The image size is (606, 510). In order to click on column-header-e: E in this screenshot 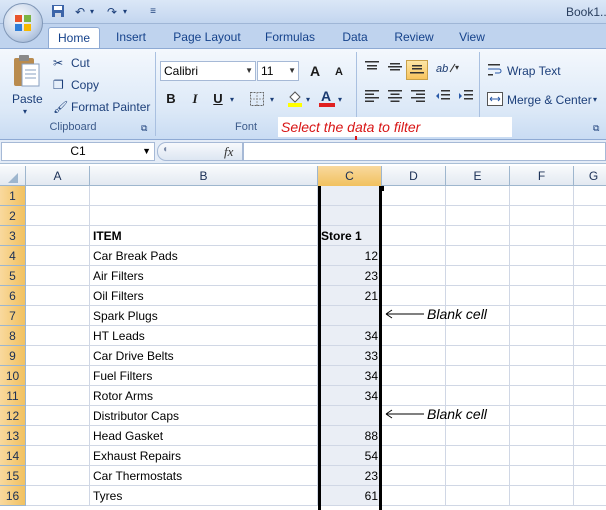, I will do `click(478, 176)`.